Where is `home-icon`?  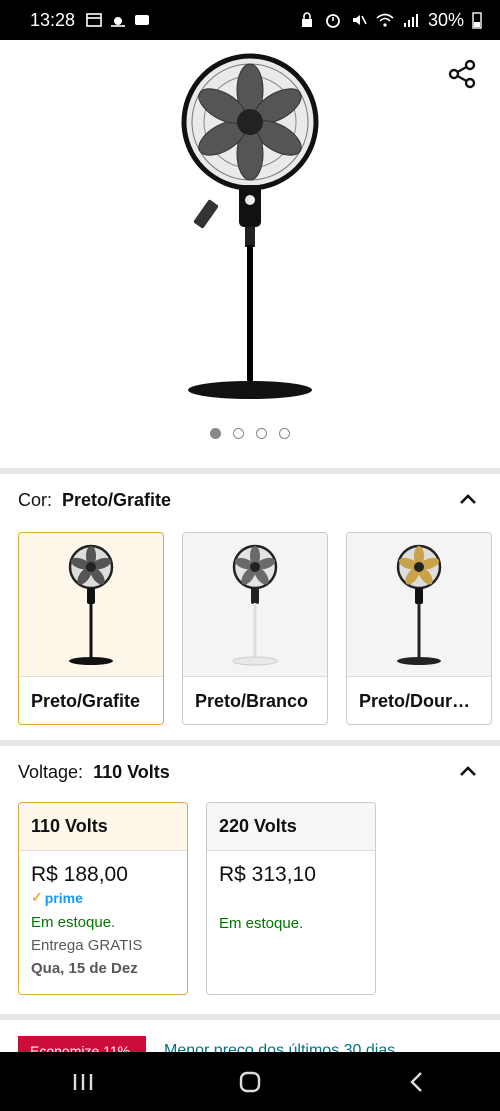
home-icon is located at coordinates (250, 1081).